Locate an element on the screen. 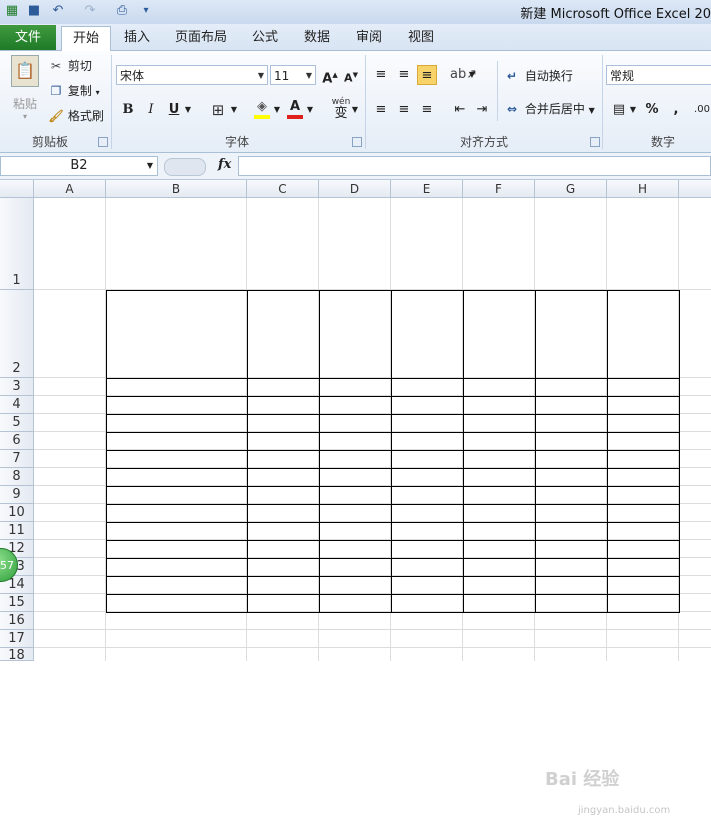 The image size is (711, 816). formula-input is located at coordinates (474, 166).